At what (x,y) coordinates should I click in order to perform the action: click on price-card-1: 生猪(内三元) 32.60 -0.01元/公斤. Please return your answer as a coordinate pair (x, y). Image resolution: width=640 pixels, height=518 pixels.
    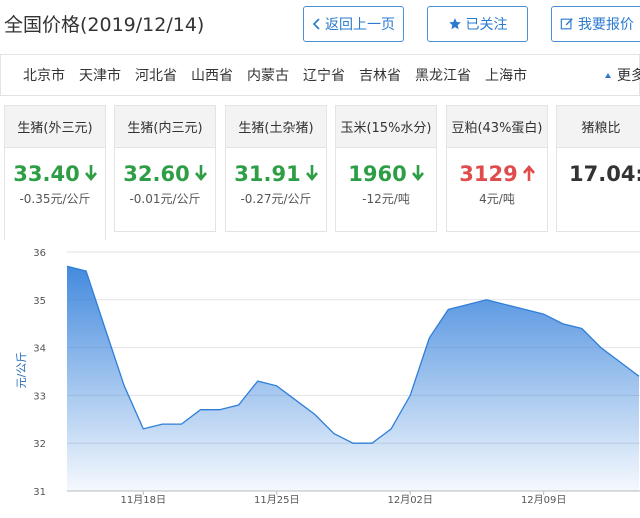
    Looking at the image, I should click on (165, 168).